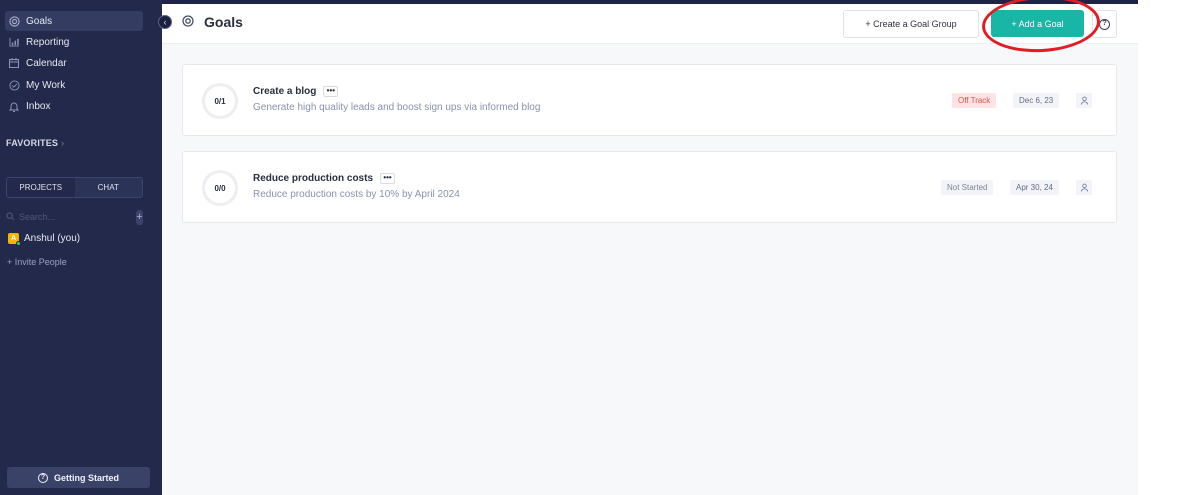 This screenshot has height=495, width=1200. I want to click on avatar-initial: A, so click(13, 238).